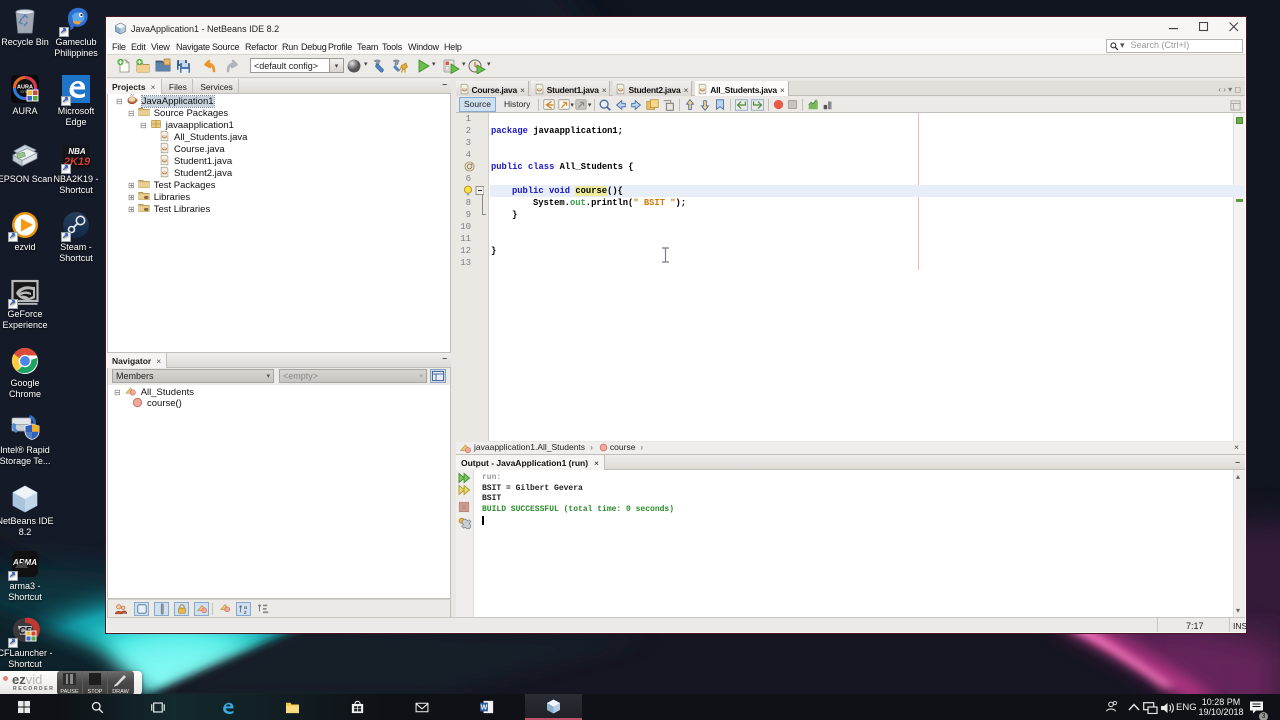  What do you see at coordinates (245, 612) in the screenshot?
I see `svg-text: z` at bounding box center [245, 612].